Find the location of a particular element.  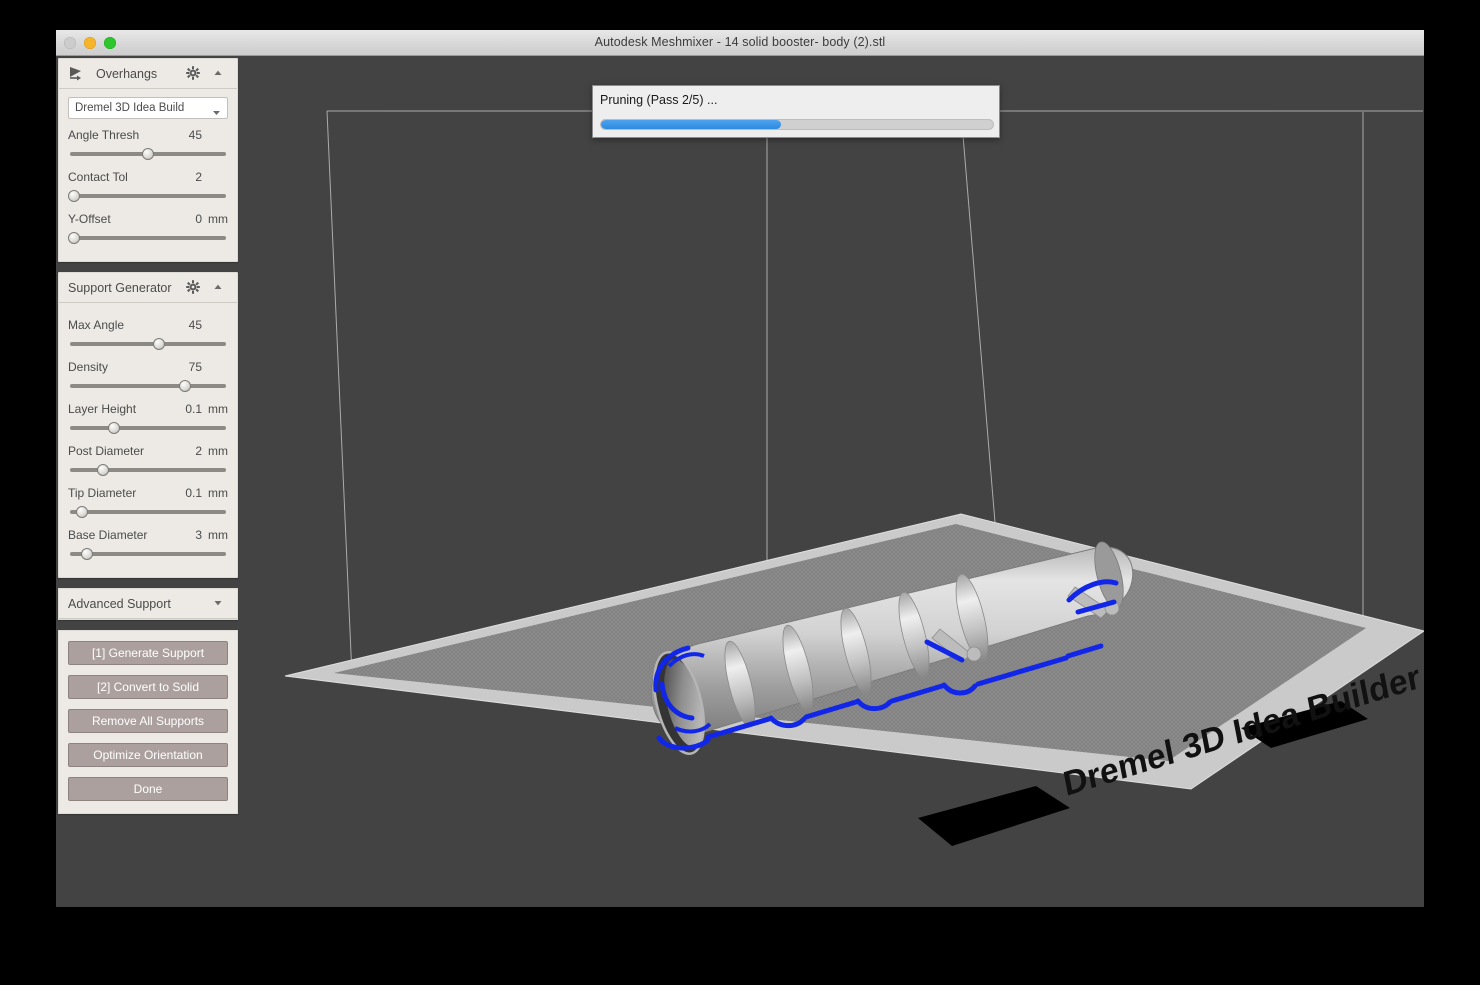

panel-advanced-support-header: Advanced Support is located at coordinates (148, 604).